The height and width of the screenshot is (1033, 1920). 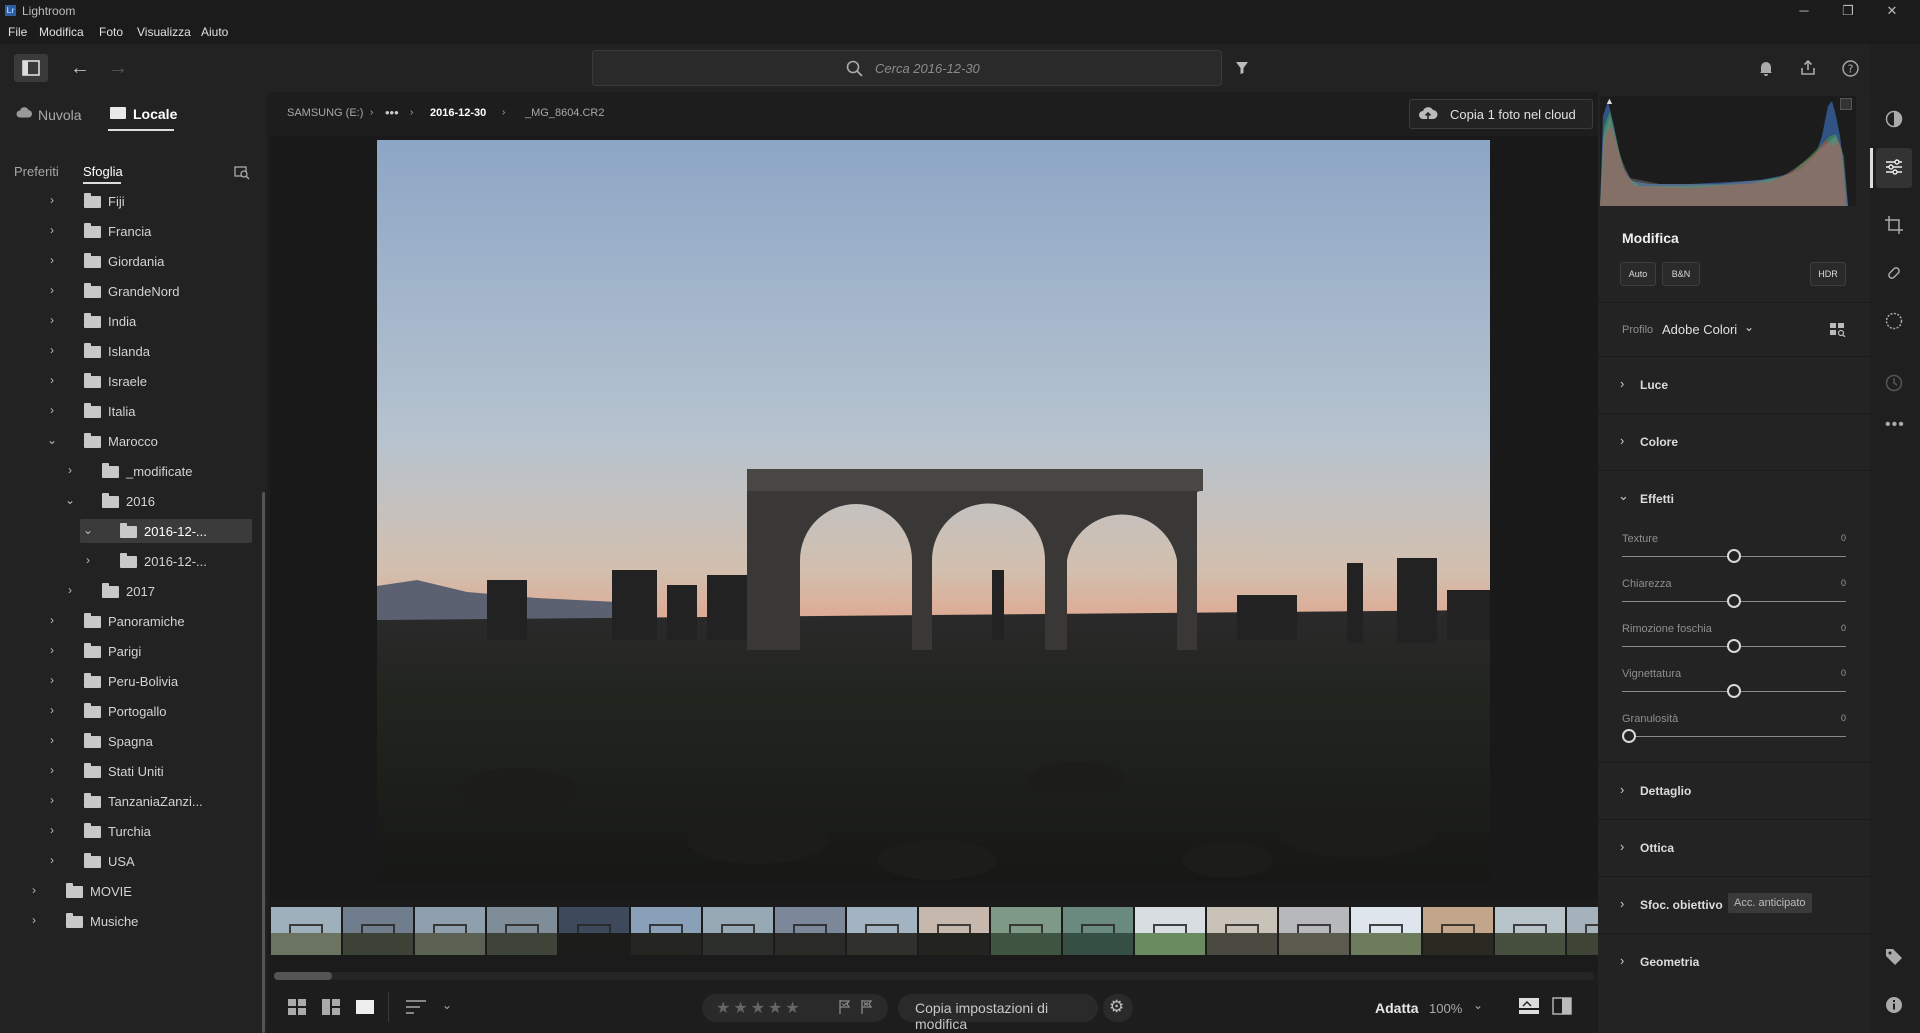 I want to click on folder-item: › Portogallo, so click(x=131, y=712).